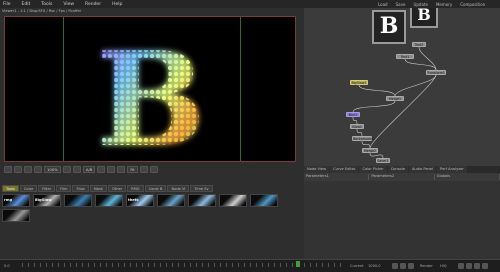  What do you see at coordinates (16, 200) in the screenshot?
I see `bin-thumbnail: rmg` at bounding box center [16, 200].